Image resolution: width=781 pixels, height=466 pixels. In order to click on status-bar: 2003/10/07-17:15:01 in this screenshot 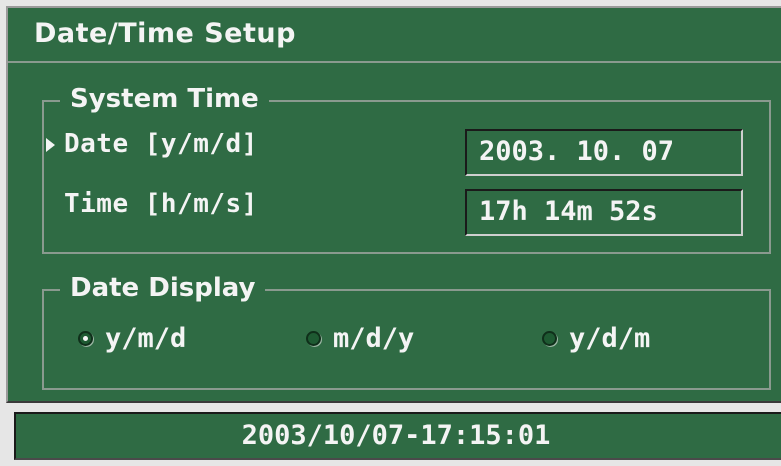, I will do `click(397, 436)`.